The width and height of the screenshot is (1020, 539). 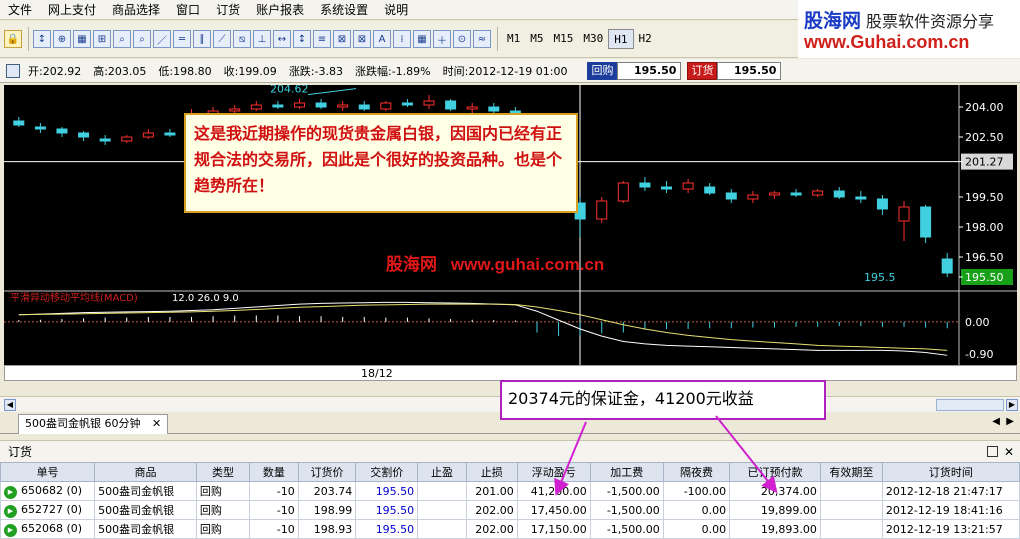 I want to click on table-cell: -10, so click(x=274, y=529).